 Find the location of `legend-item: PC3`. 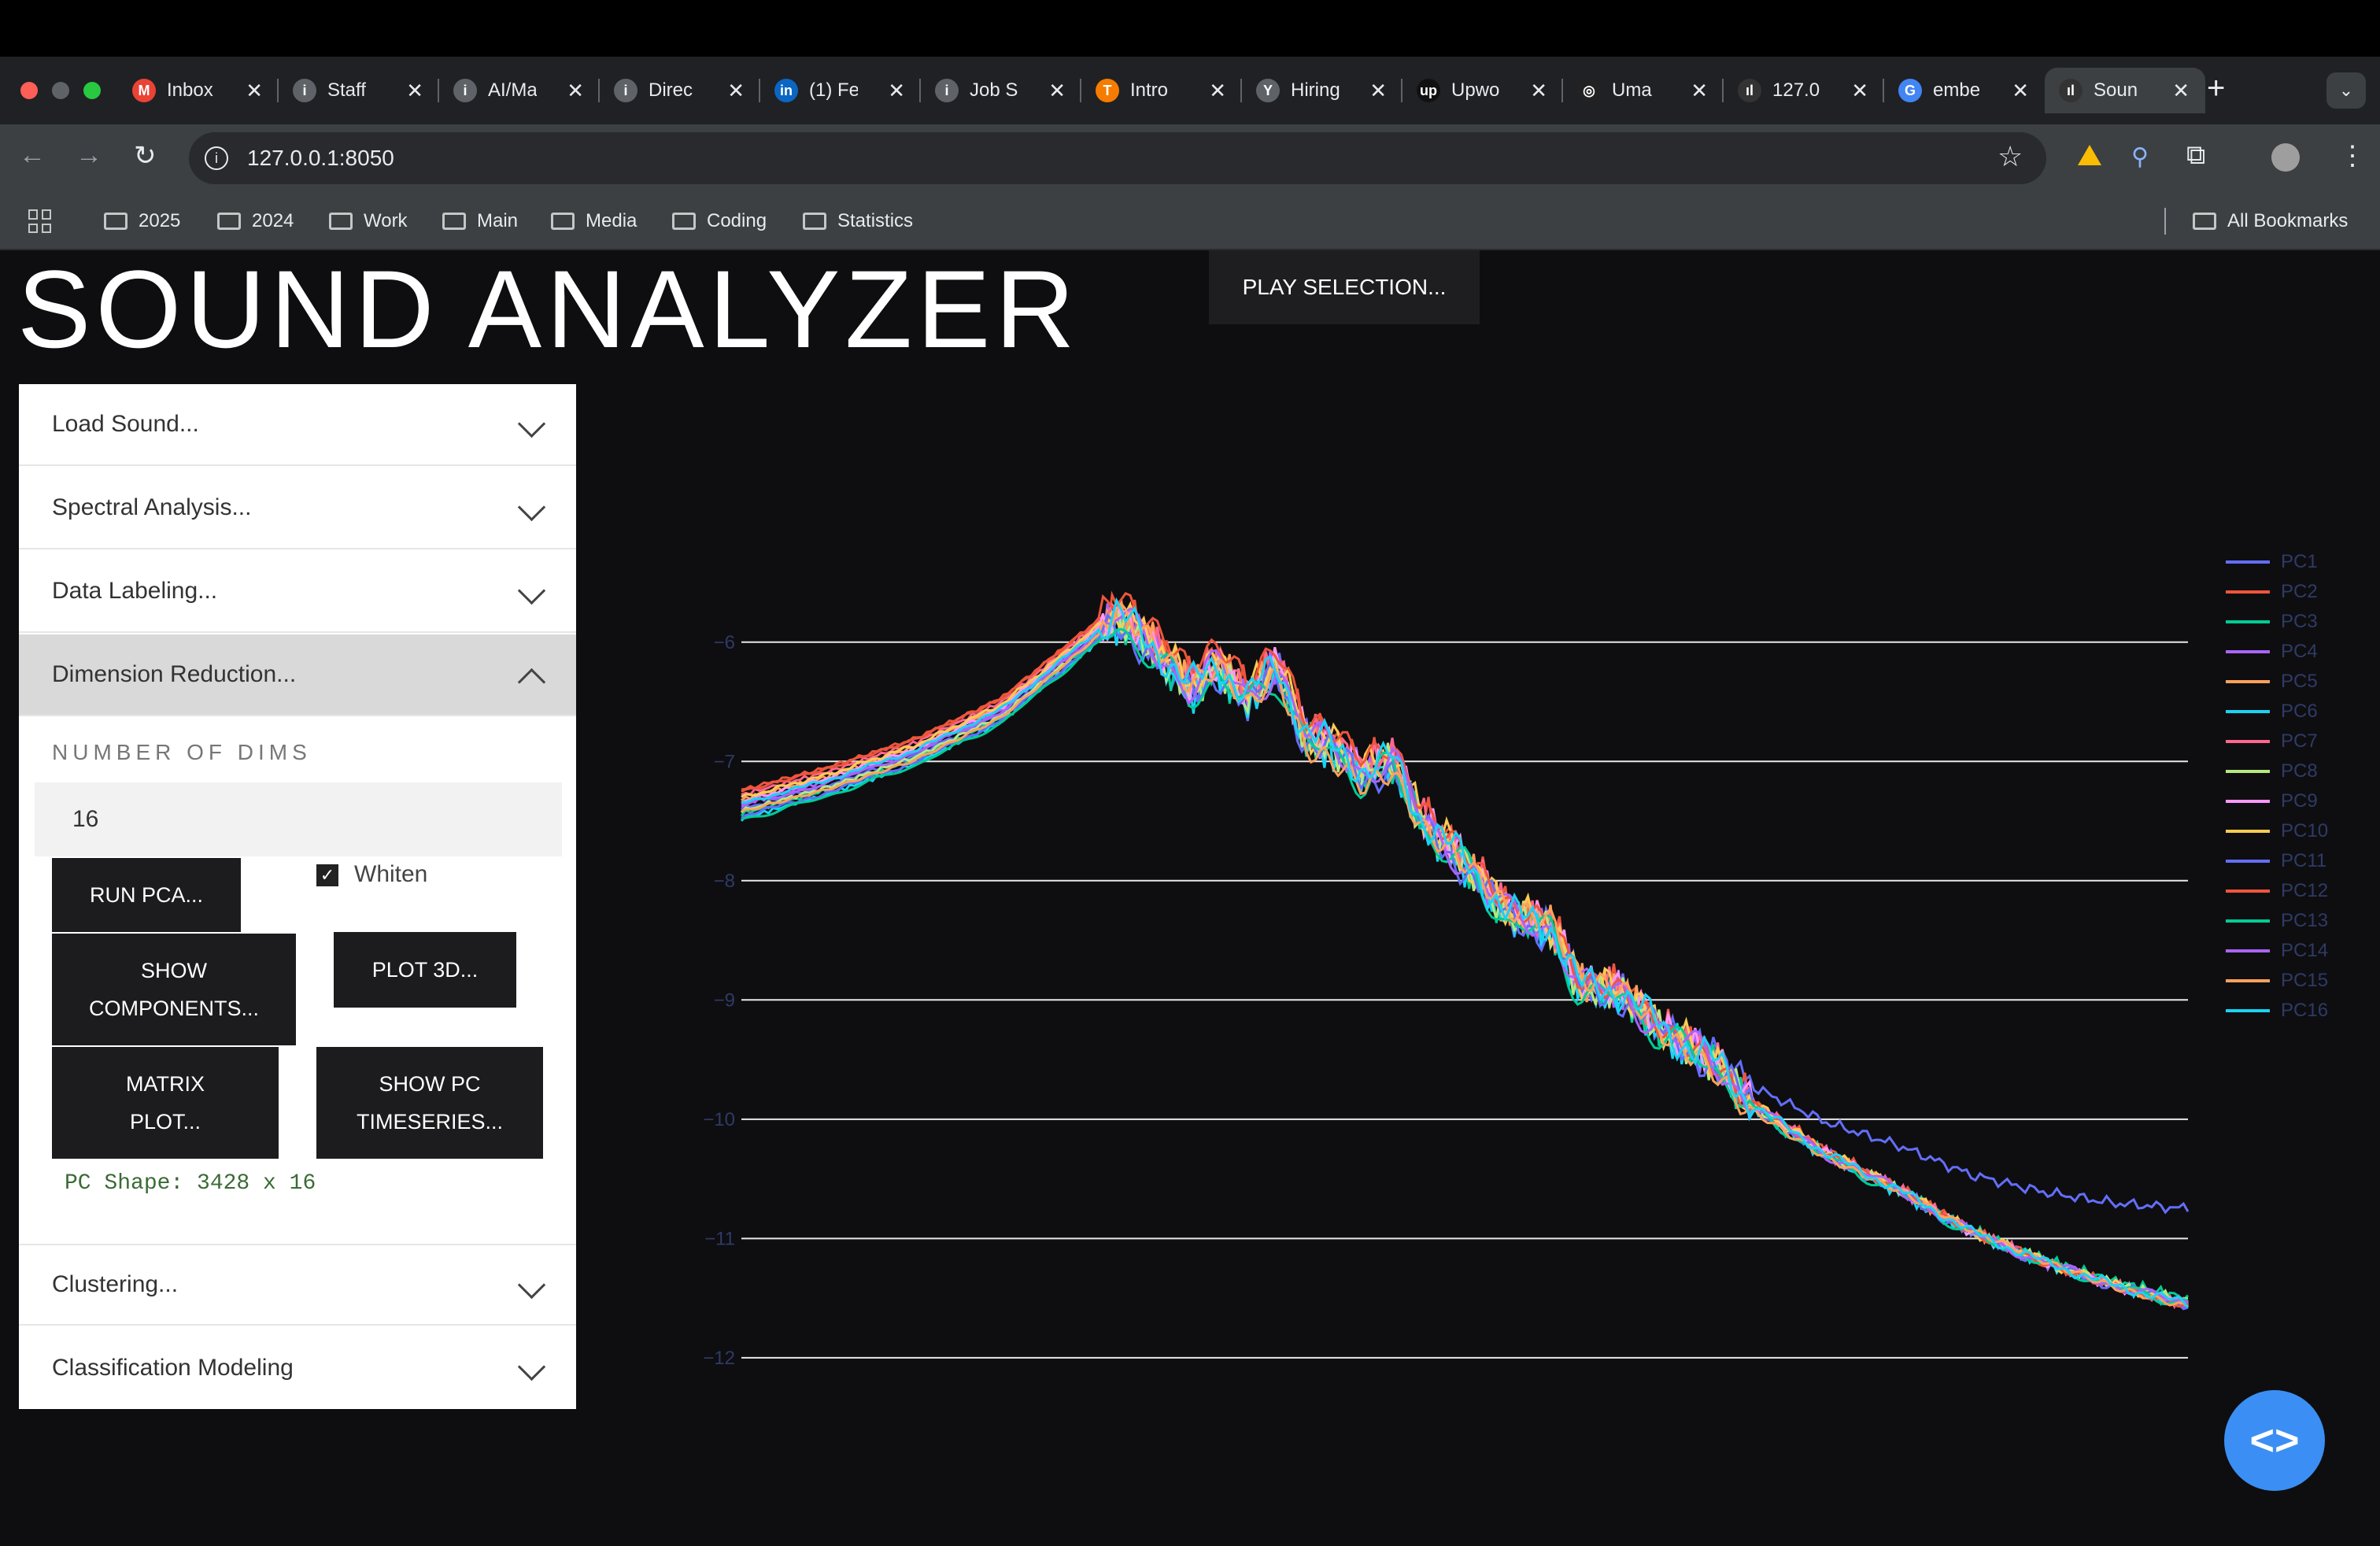

legend-item: PC3 is located at coordinates (2272, 622).